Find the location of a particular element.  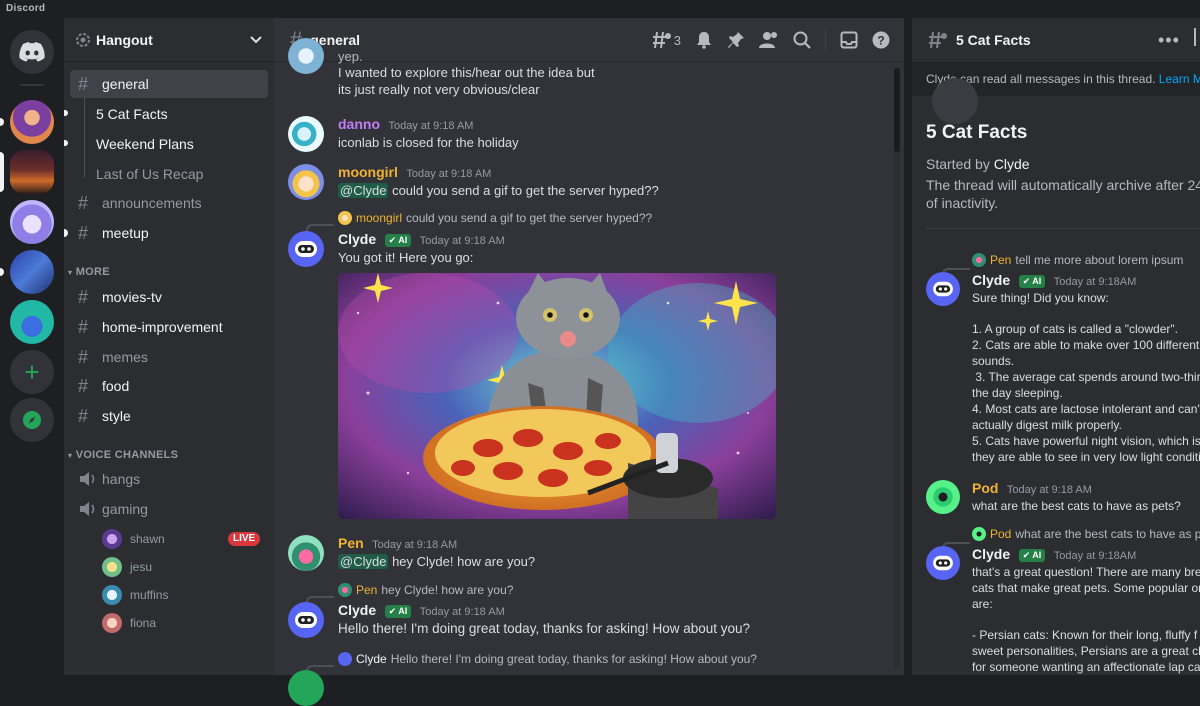

username: moongirl is located at coordinates (368, 172).